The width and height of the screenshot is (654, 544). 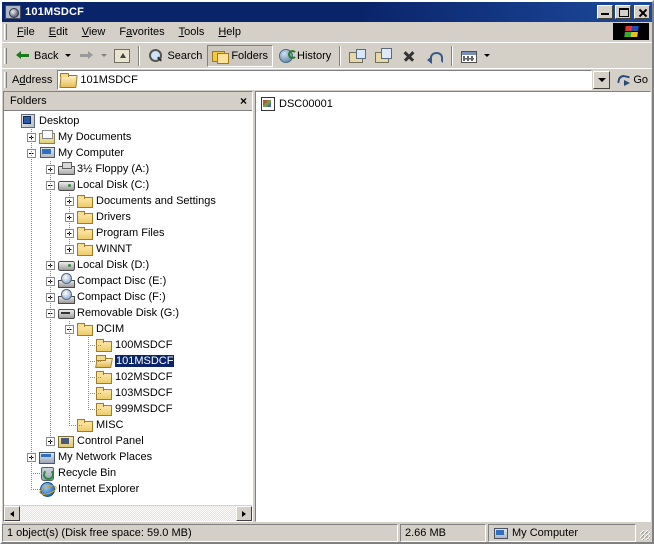 What do you see at coordinates (5, 55) in the screenshot?
I see `toolbar-grip` at bounding box center [5, 55].